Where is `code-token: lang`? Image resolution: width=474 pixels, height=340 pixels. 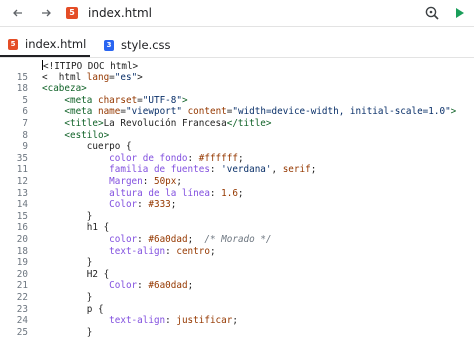 code-token: lang is located at coordinates (98, 77).